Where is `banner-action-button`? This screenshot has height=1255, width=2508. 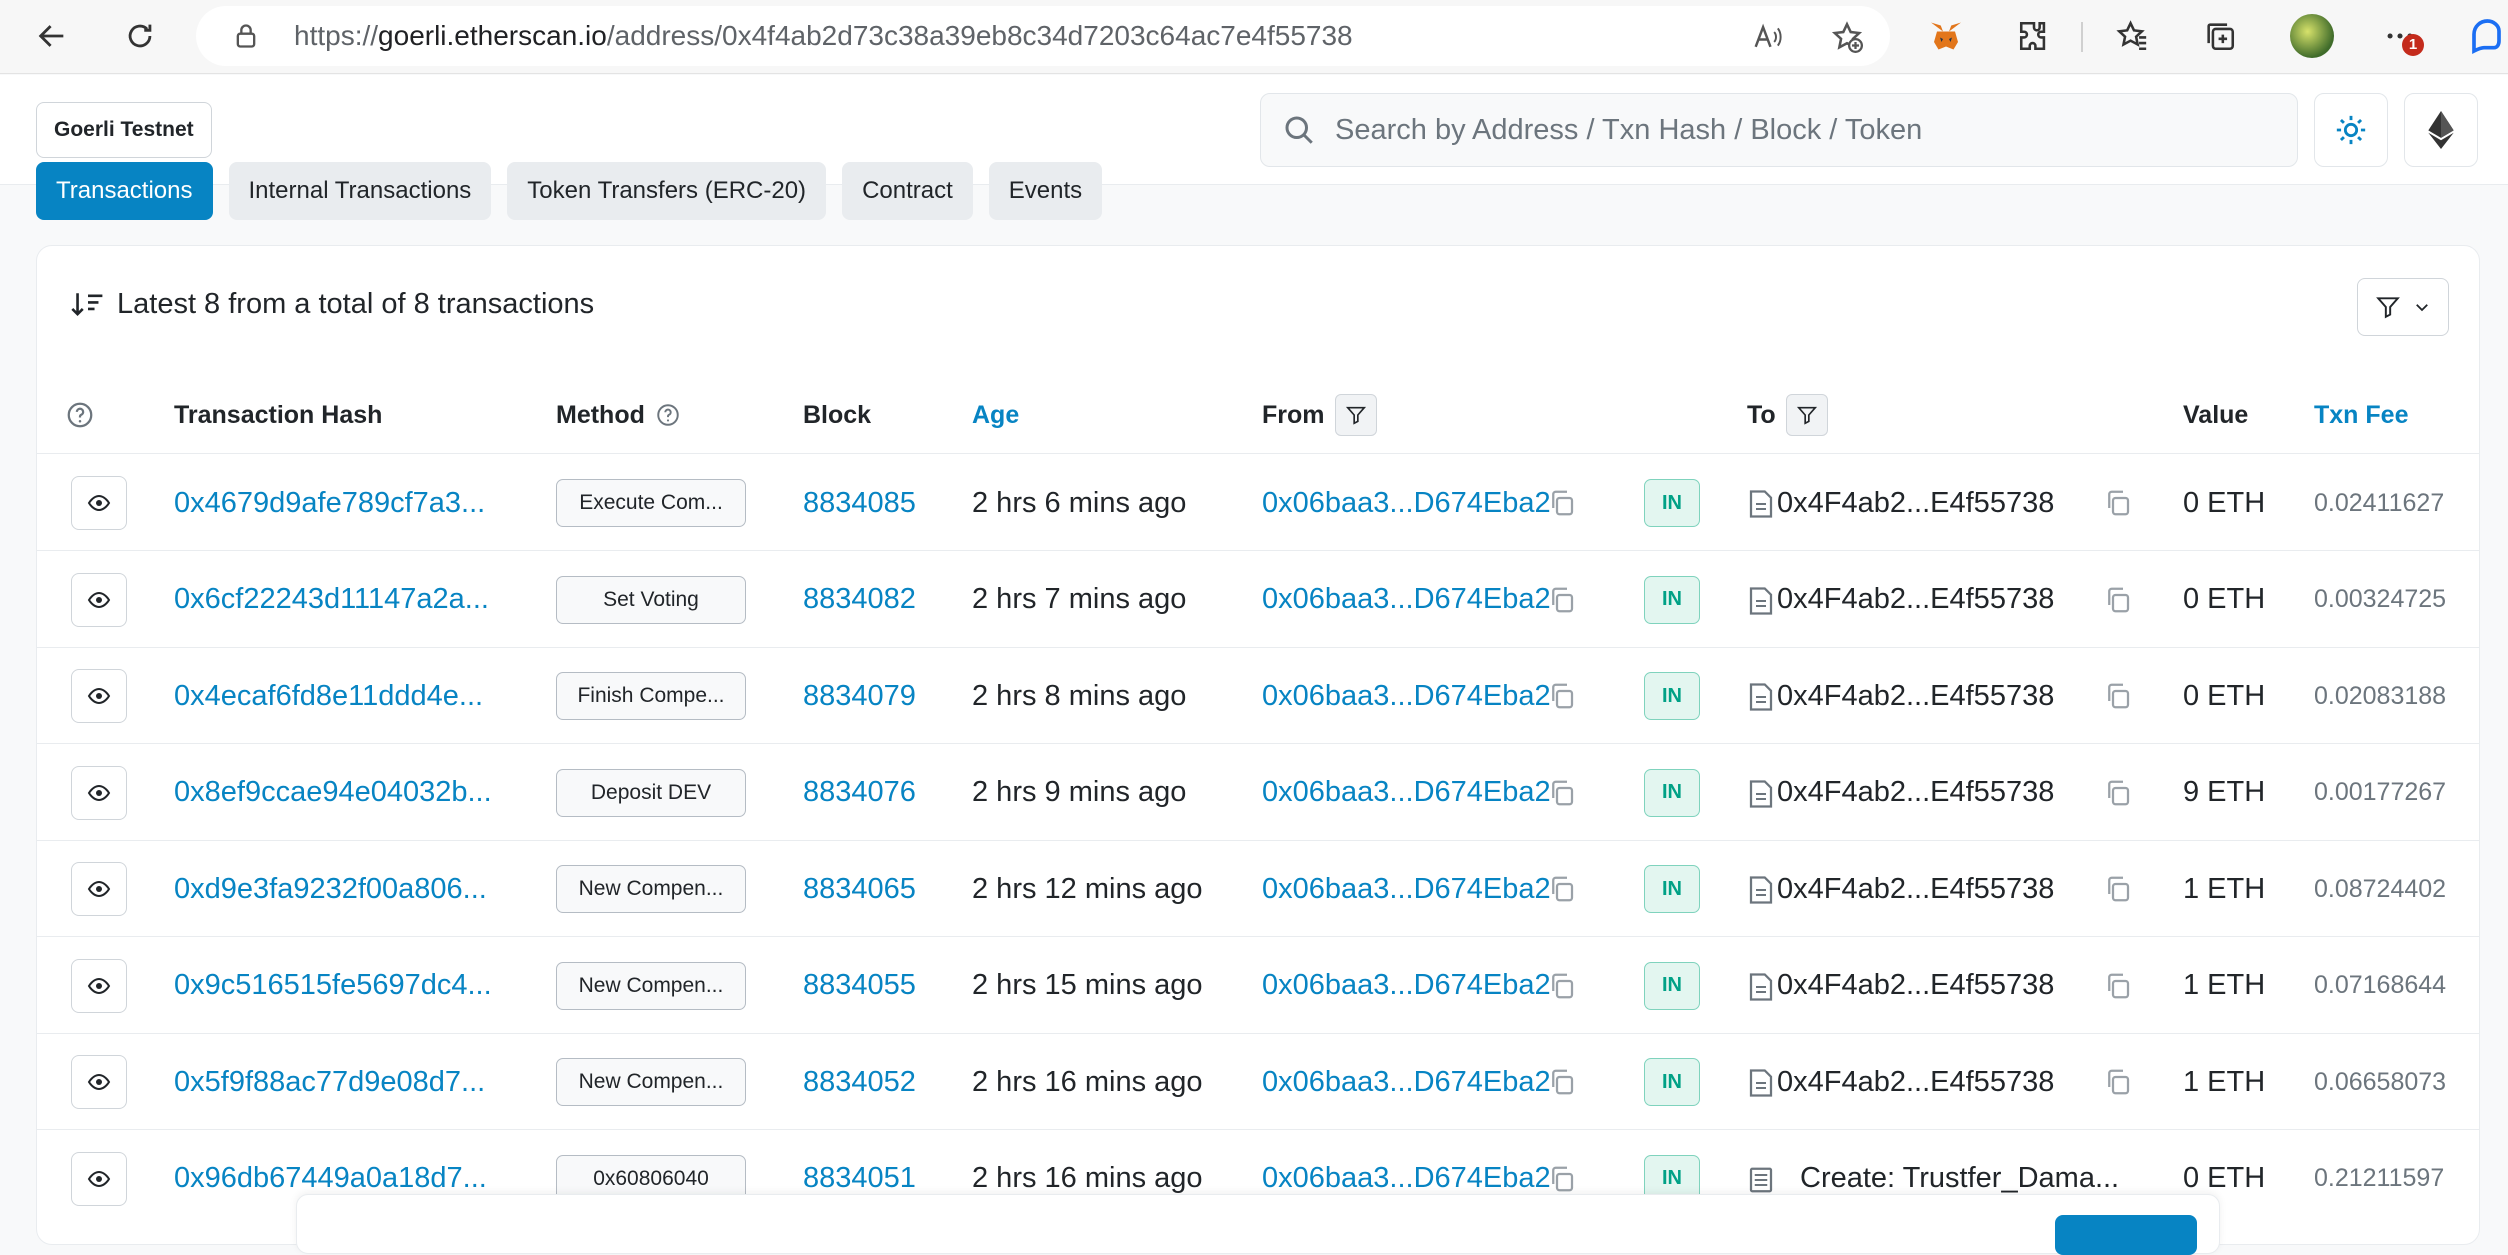 banner-action-button is located at coordinates (2126, 1235).